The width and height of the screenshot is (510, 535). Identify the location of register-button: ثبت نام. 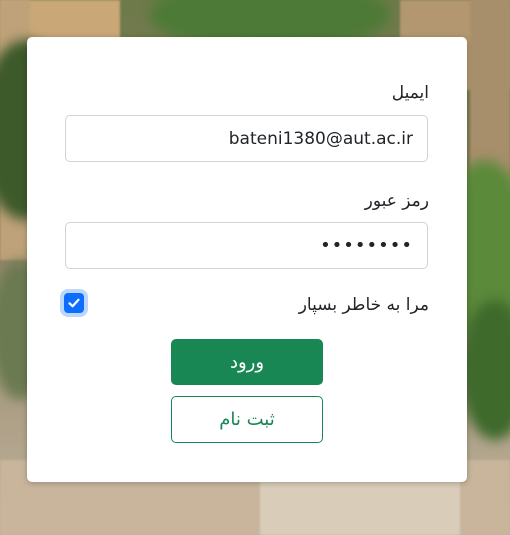
(247, 419).